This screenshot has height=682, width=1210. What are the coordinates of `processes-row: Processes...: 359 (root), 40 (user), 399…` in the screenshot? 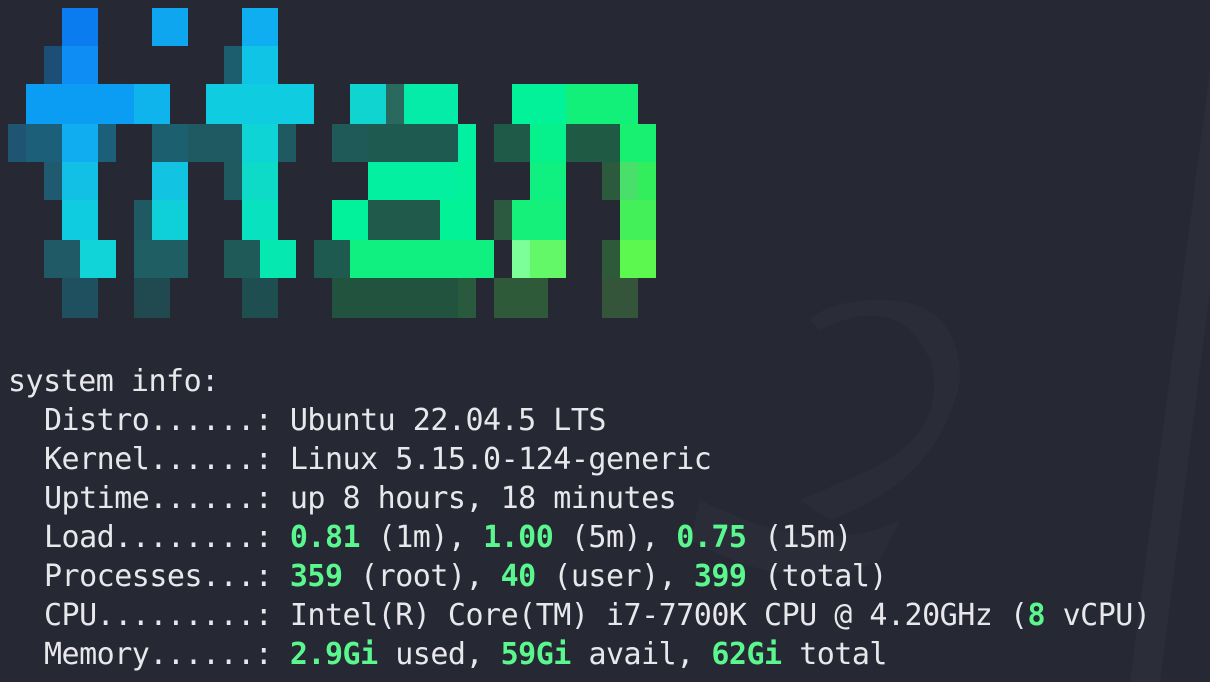 It's located at (579, 576).